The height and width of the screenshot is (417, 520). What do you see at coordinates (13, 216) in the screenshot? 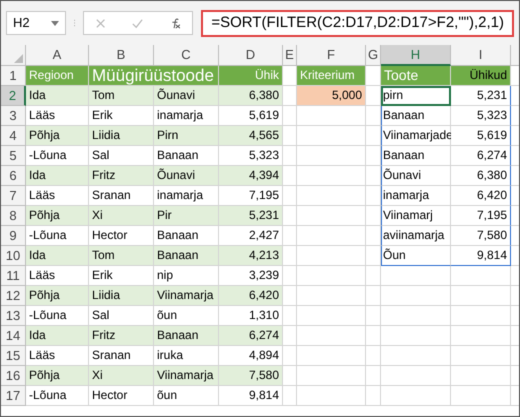
I see `row-header: 8` at bounding box center [13, 216].